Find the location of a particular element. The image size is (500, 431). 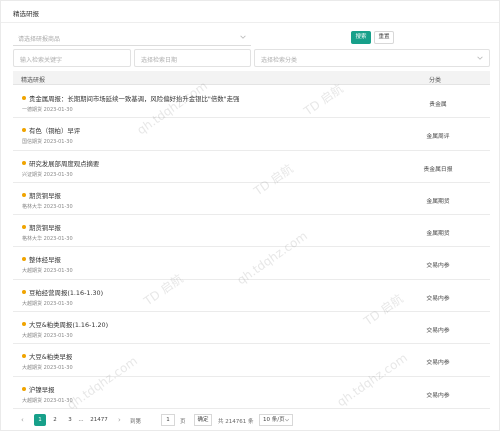

report-meta: 一德期货 2023-01-30 is located at coordinates (47, 110).